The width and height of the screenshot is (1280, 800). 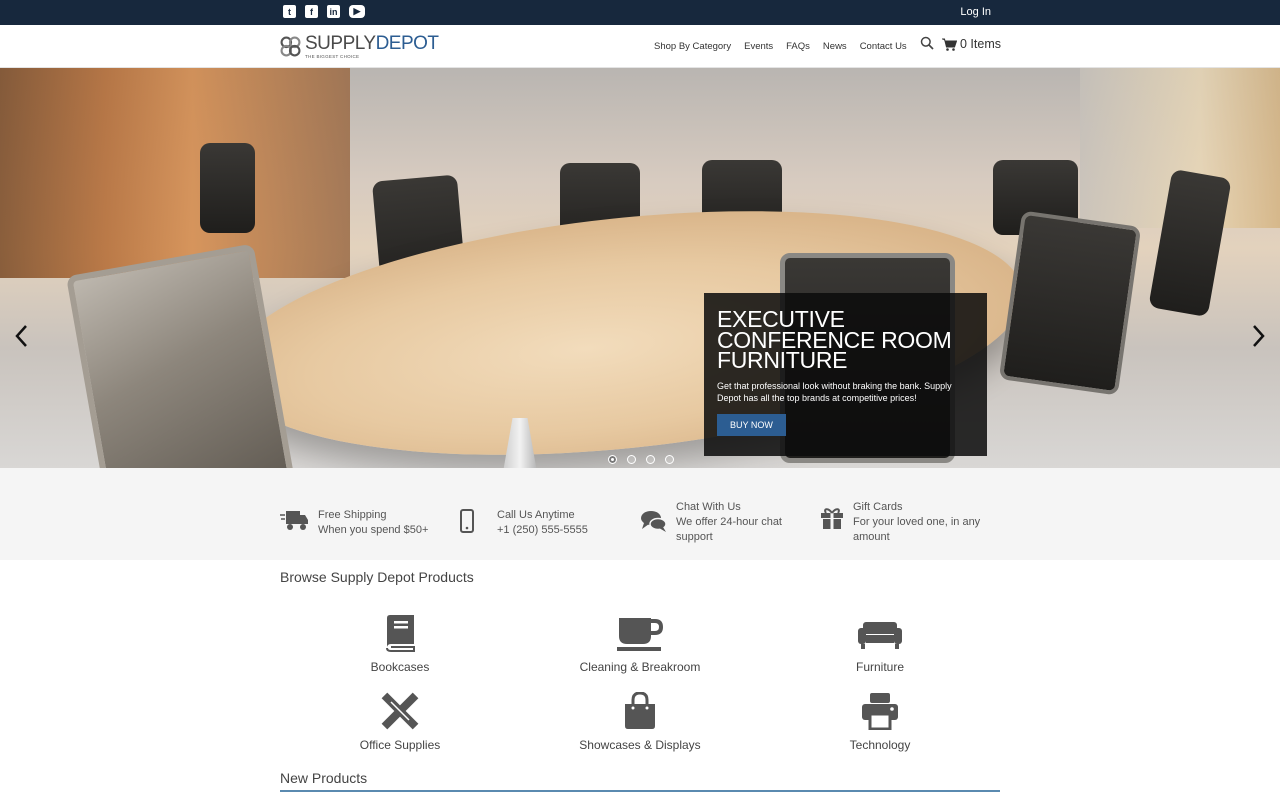 I want to click on logo-depot: DEPOT, so click(x=407, y=43).